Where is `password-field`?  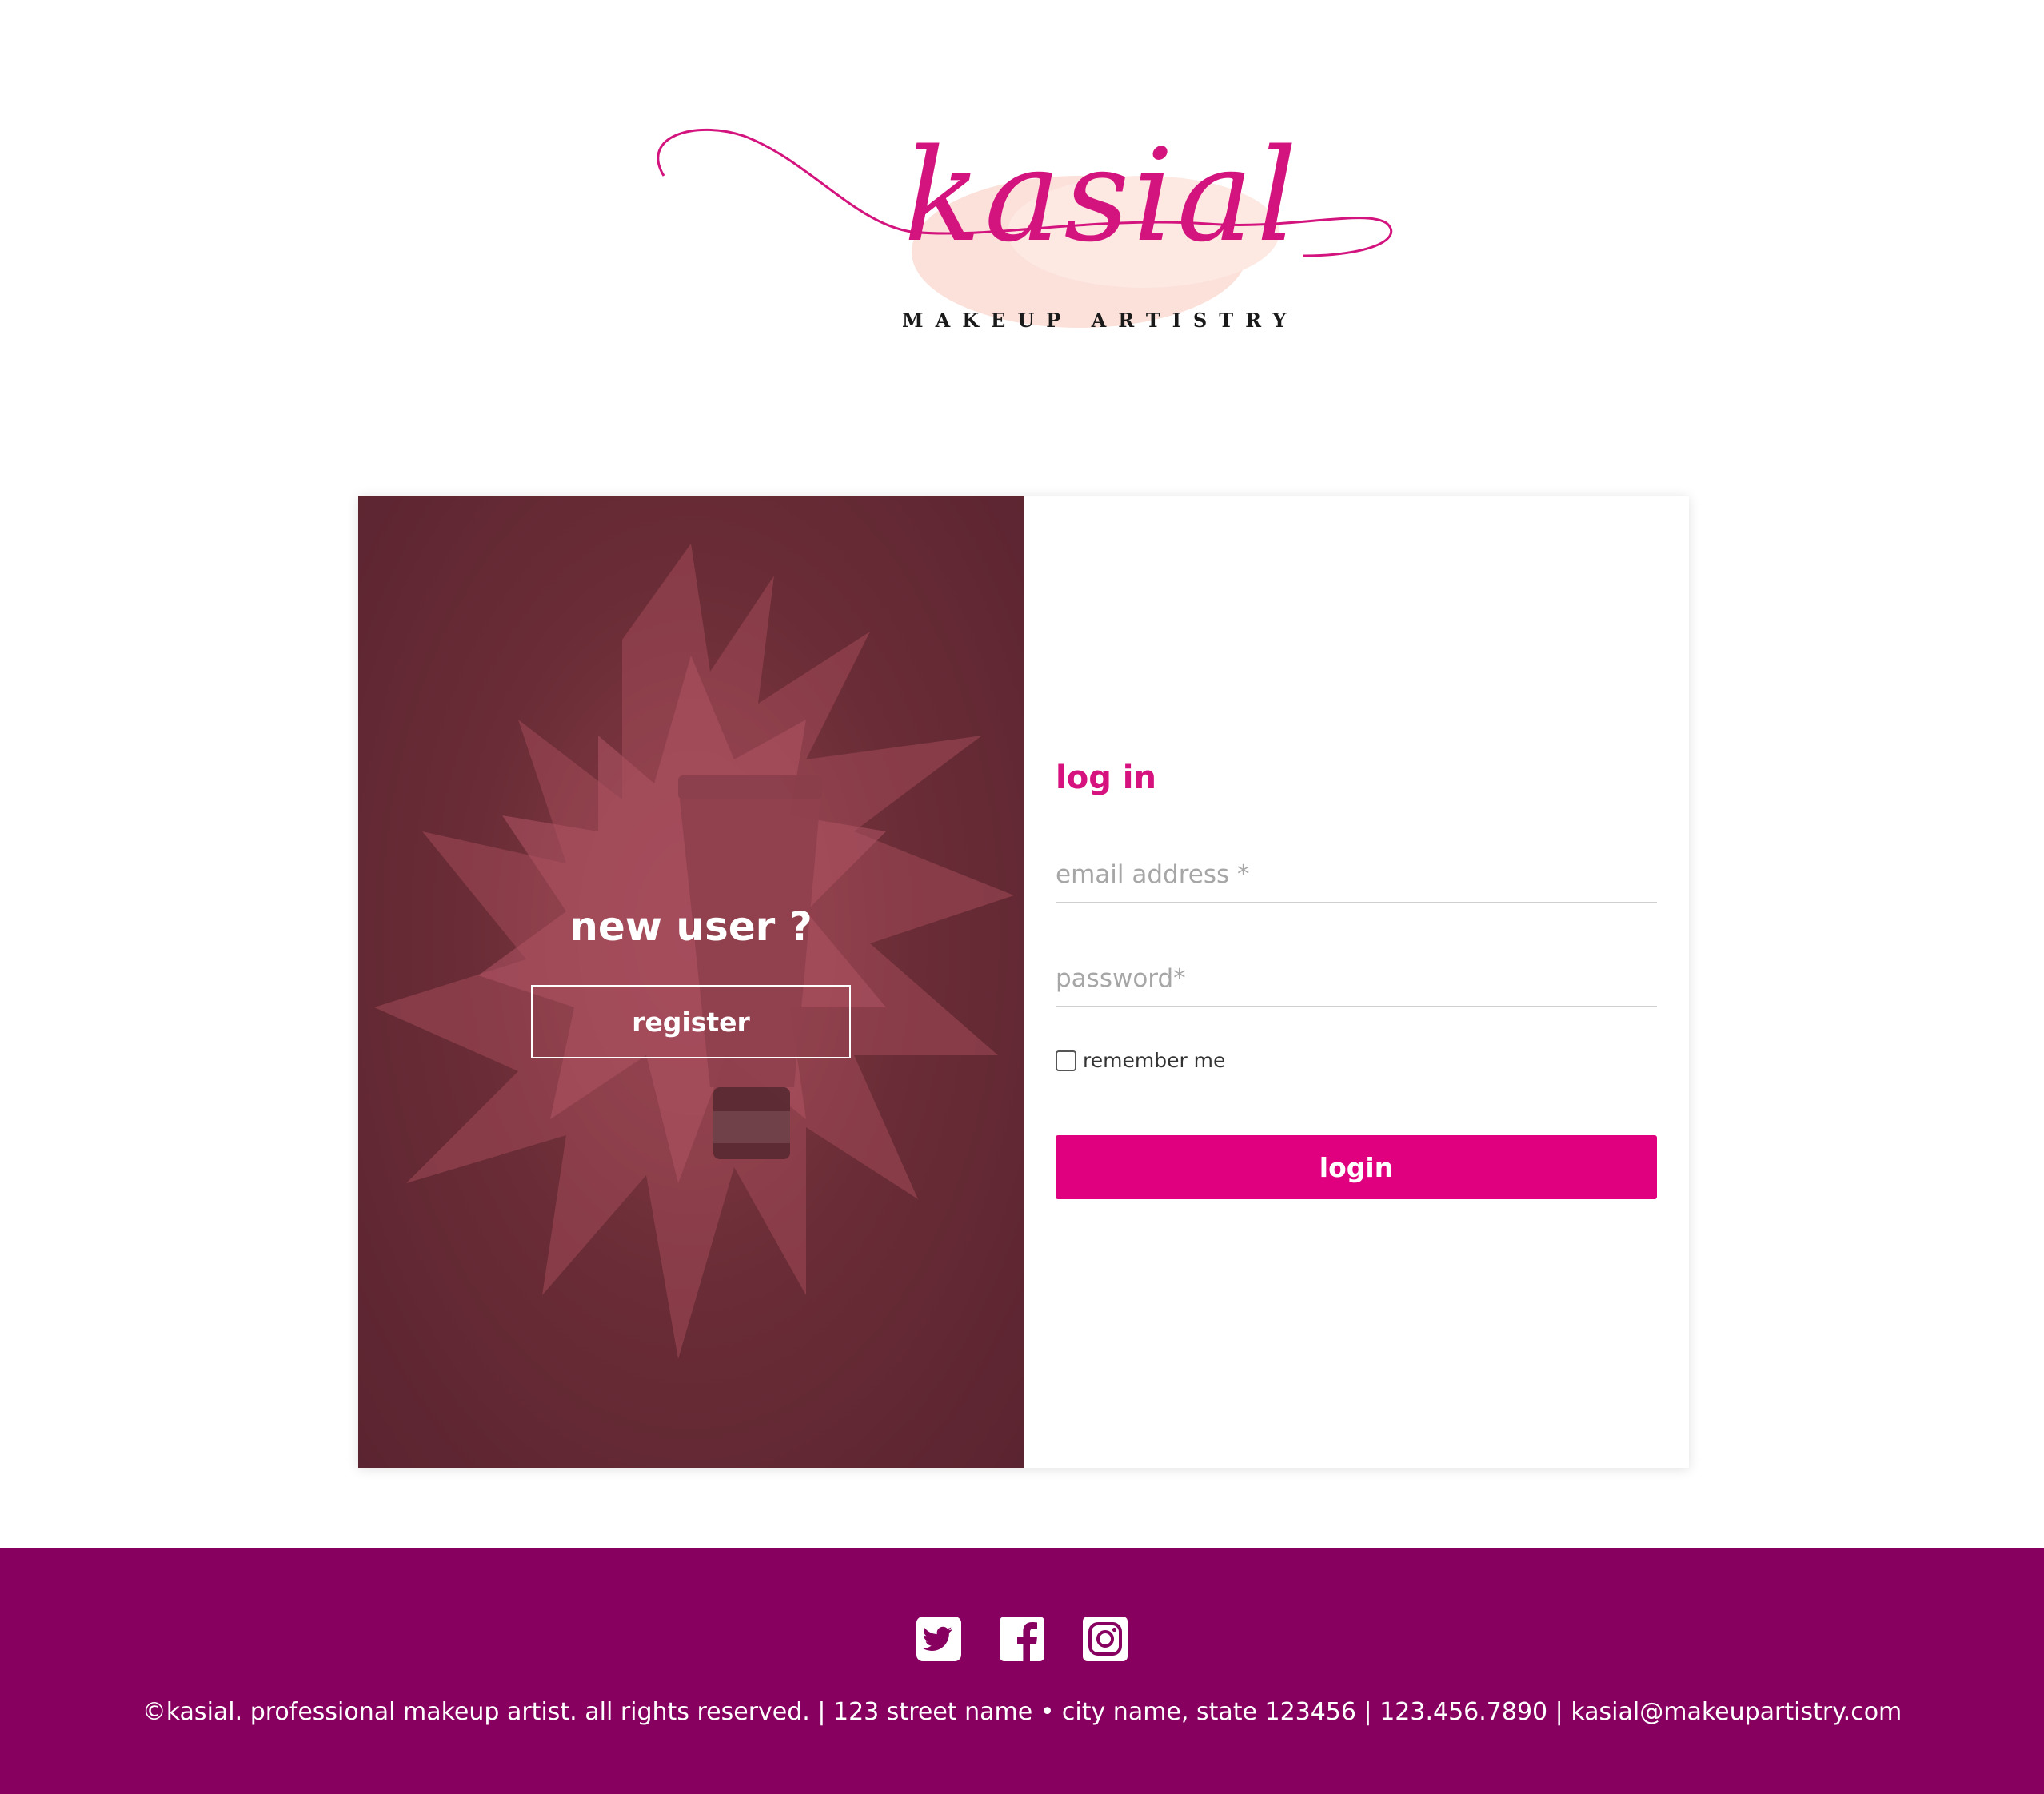
password-field is located at coordinates (1356, 979).